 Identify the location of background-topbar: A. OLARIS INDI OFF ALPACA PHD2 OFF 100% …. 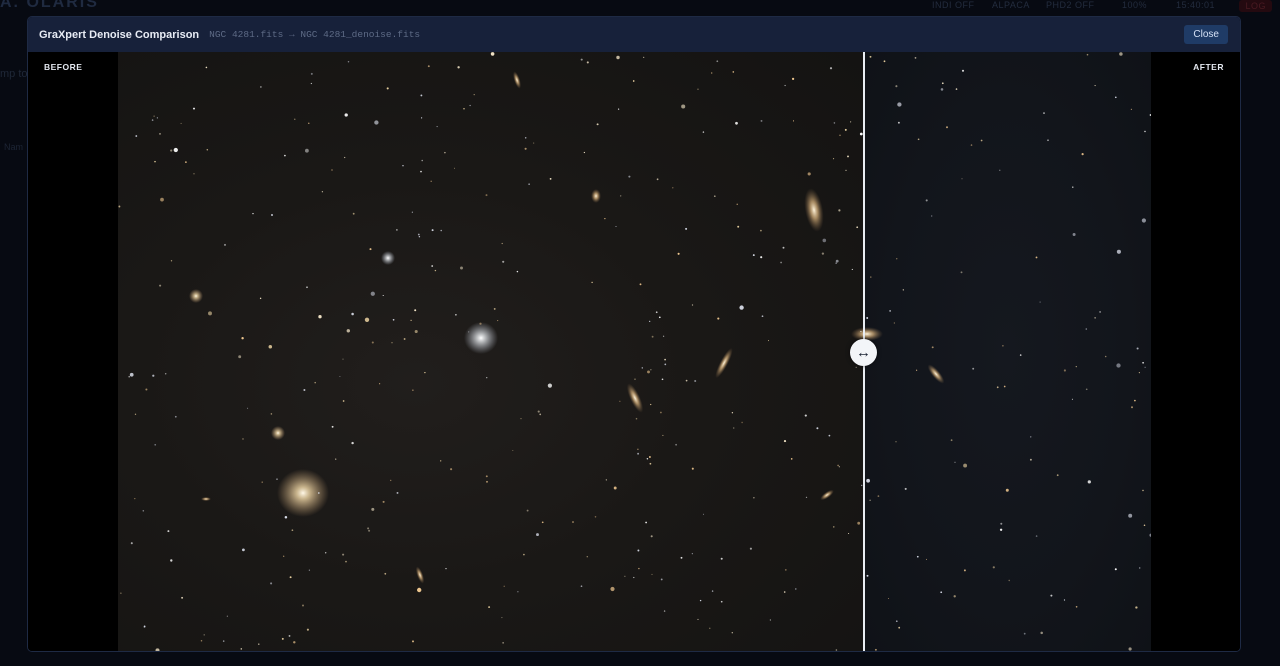
(640, 8).